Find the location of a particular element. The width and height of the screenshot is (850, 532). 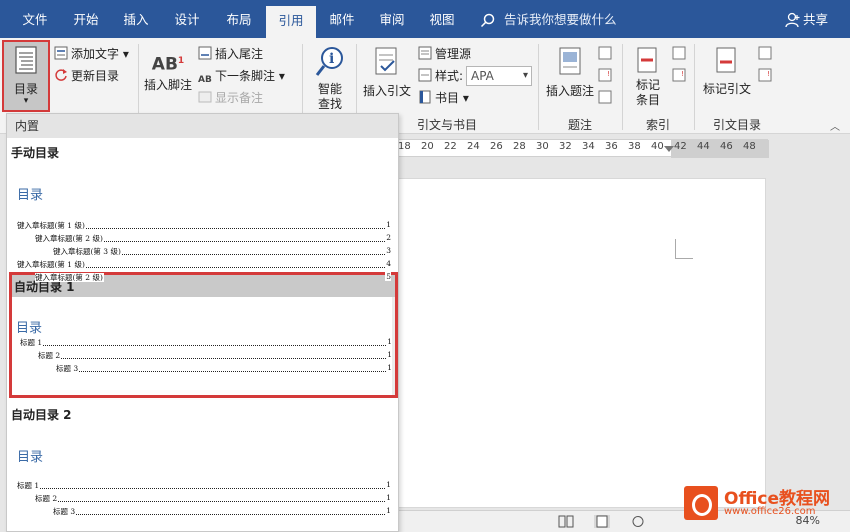

smart-lookup-button: i 智能 查找 is located at coordinates (330, 79).